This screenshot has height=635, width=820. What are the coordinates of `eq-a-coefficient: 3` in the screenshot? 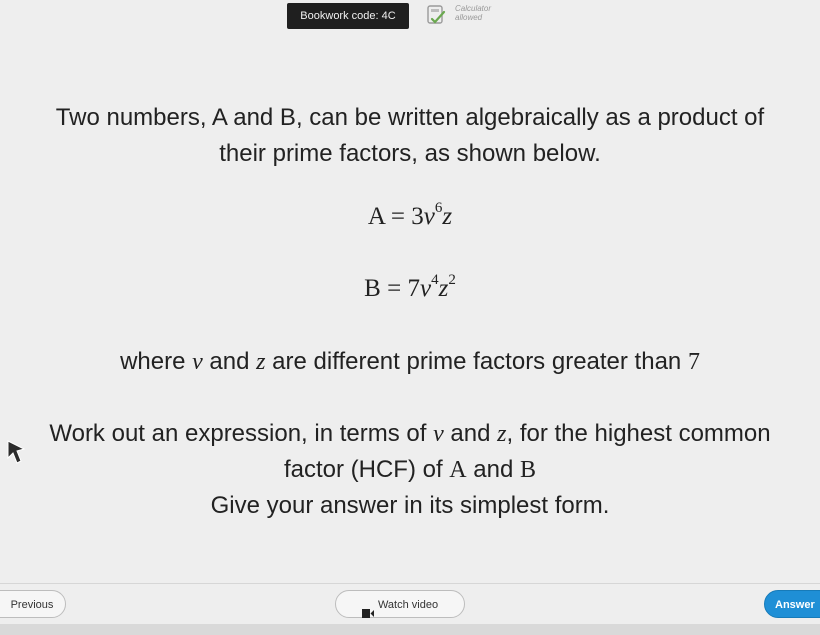 It's located at (417, 216).